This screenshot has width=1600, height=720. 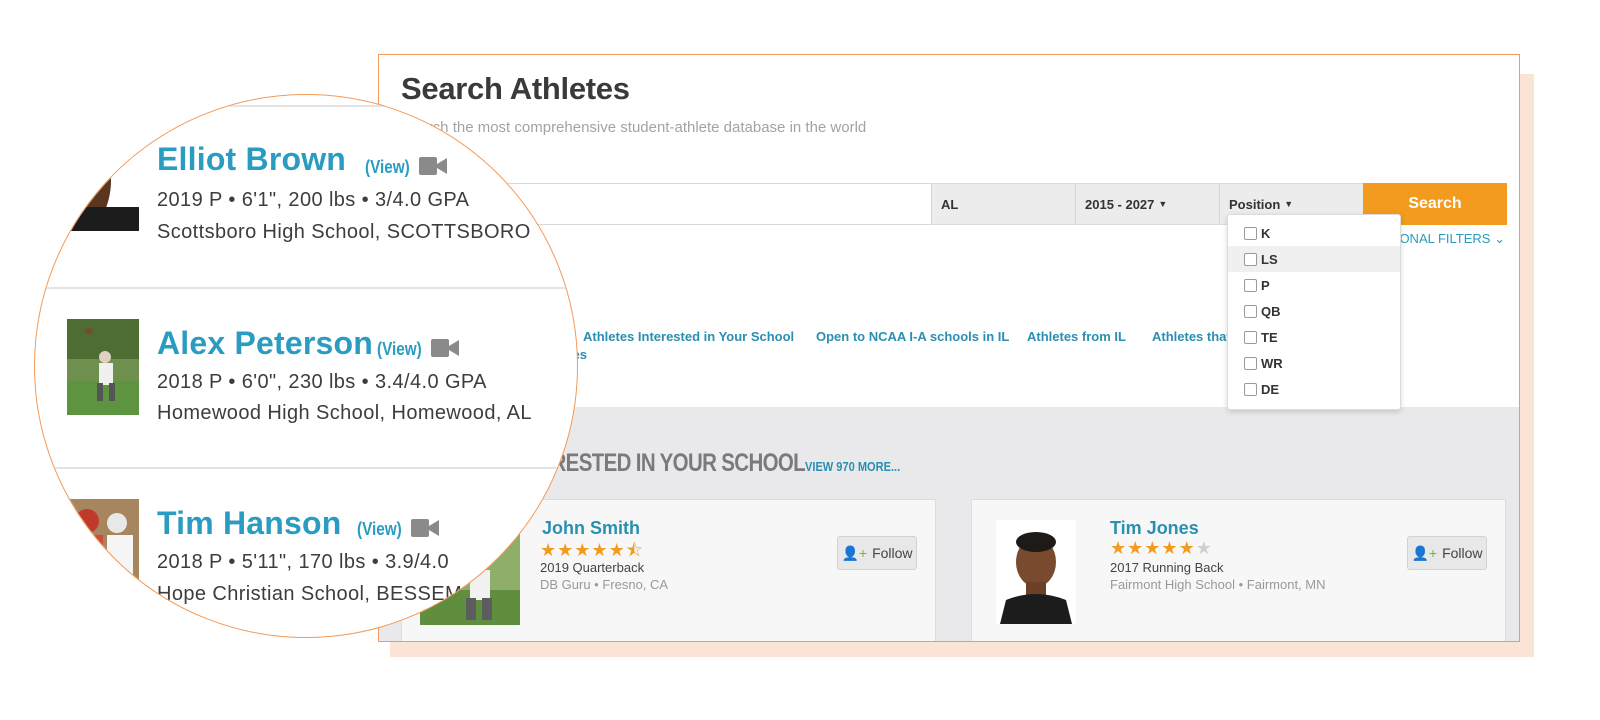 What do you see at coordinates (950, 204) in the screenshot?
I see `state-filter-label: AL` at bounding box center [950, 204].